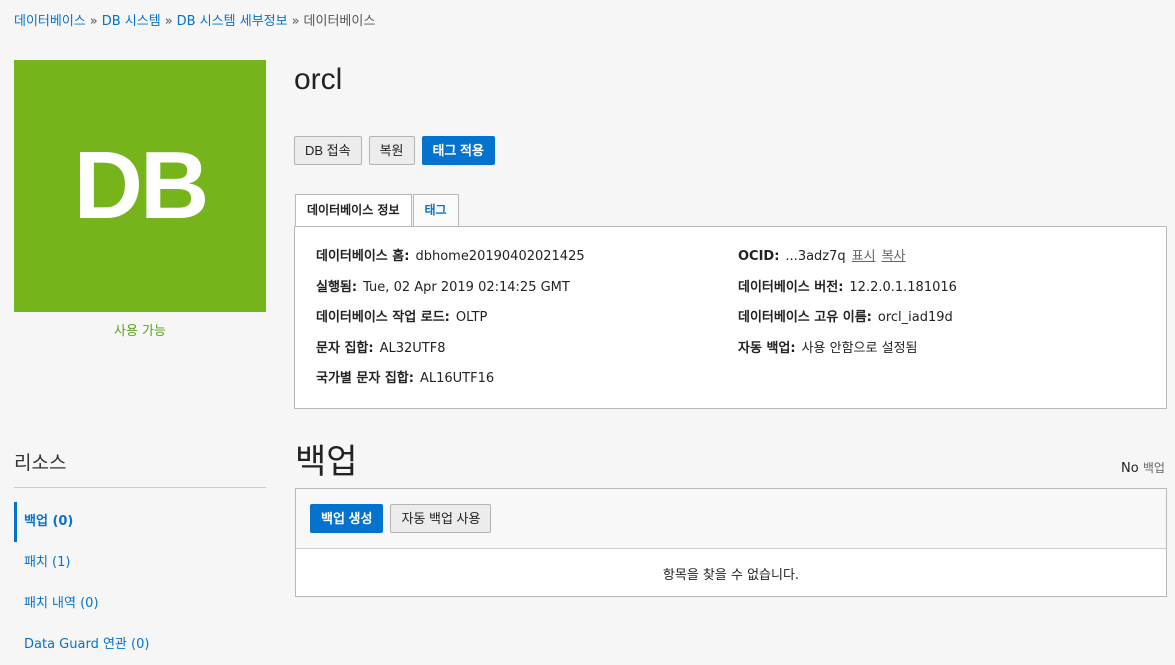 The image size is (1175, 665). Describe the element at coordinates (731, 519) in the screenshot. I see `backup-toolbar: 백업 생성 자동 백업 사용` at that location.